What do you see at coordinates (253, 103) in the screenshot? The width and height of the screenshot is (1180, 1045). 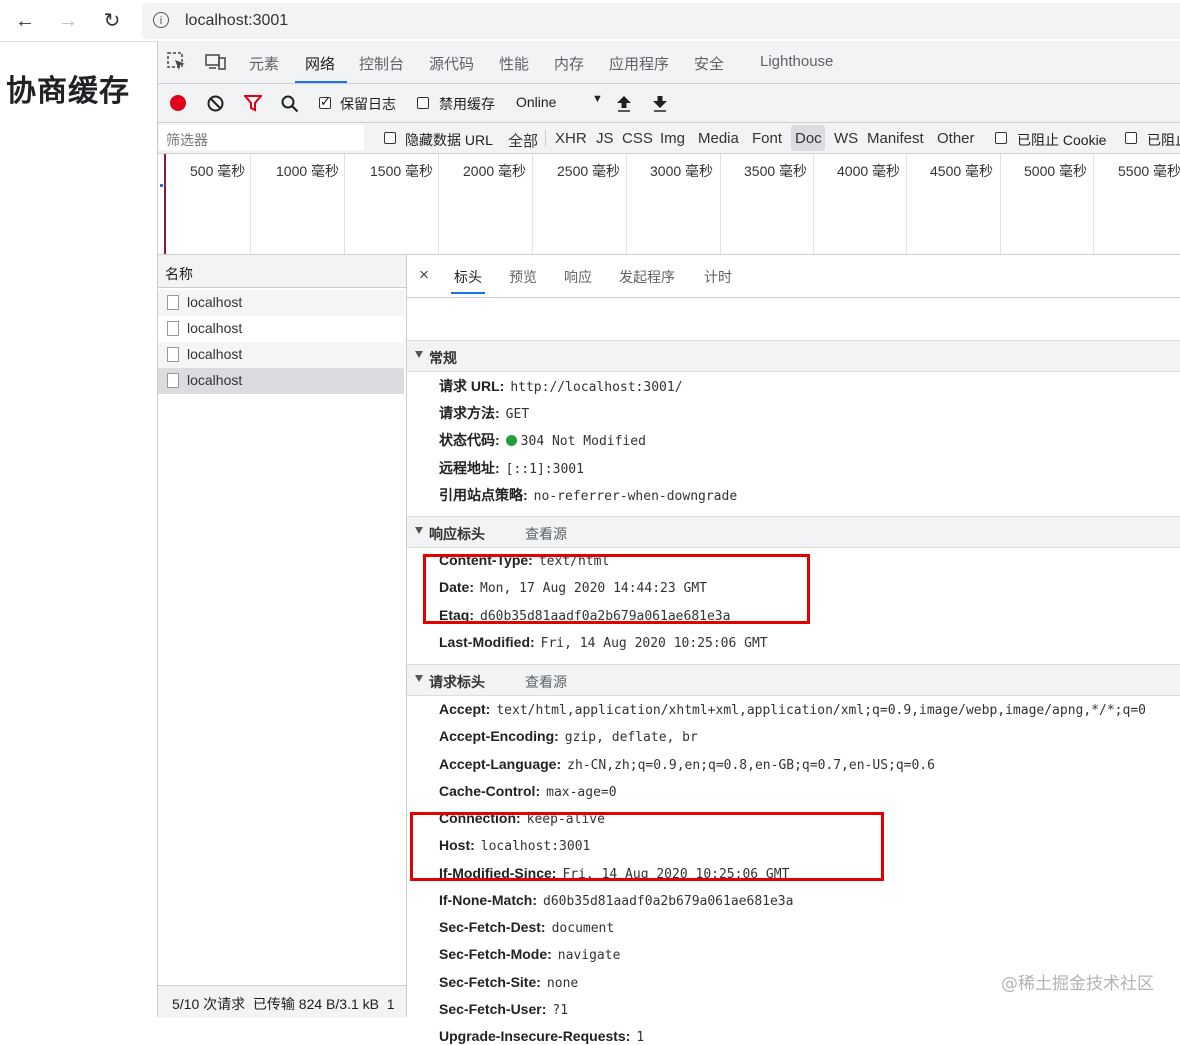 I see `filter-icon` at bounding box center [253, 103].